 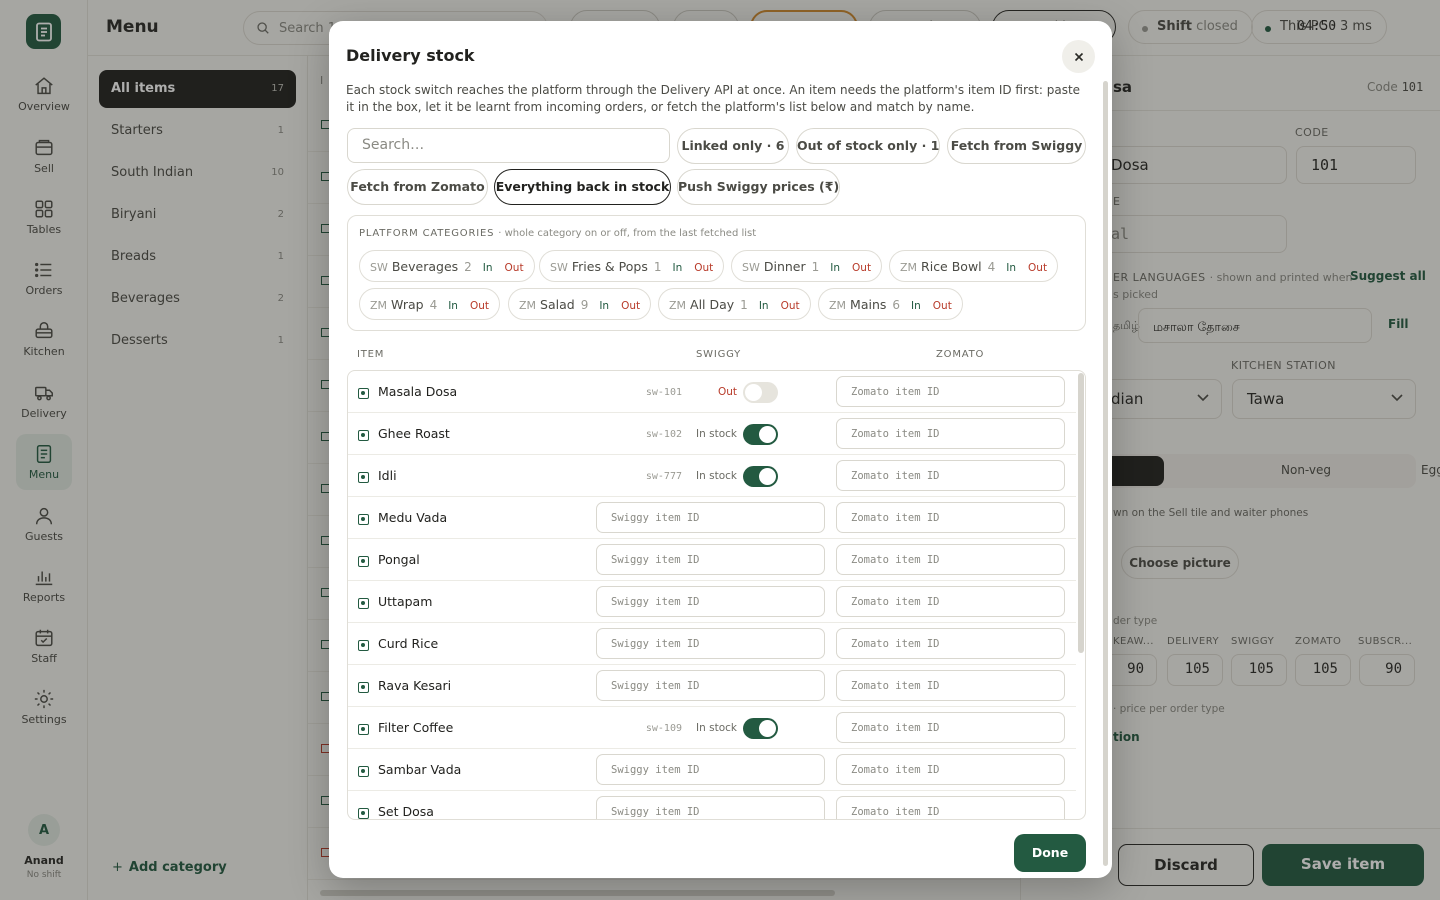 What do you see at coordinates (719, 354) in the screenshot?
I see `column-header-swiggy: SWIGGY` at bounding box center [719, 354].